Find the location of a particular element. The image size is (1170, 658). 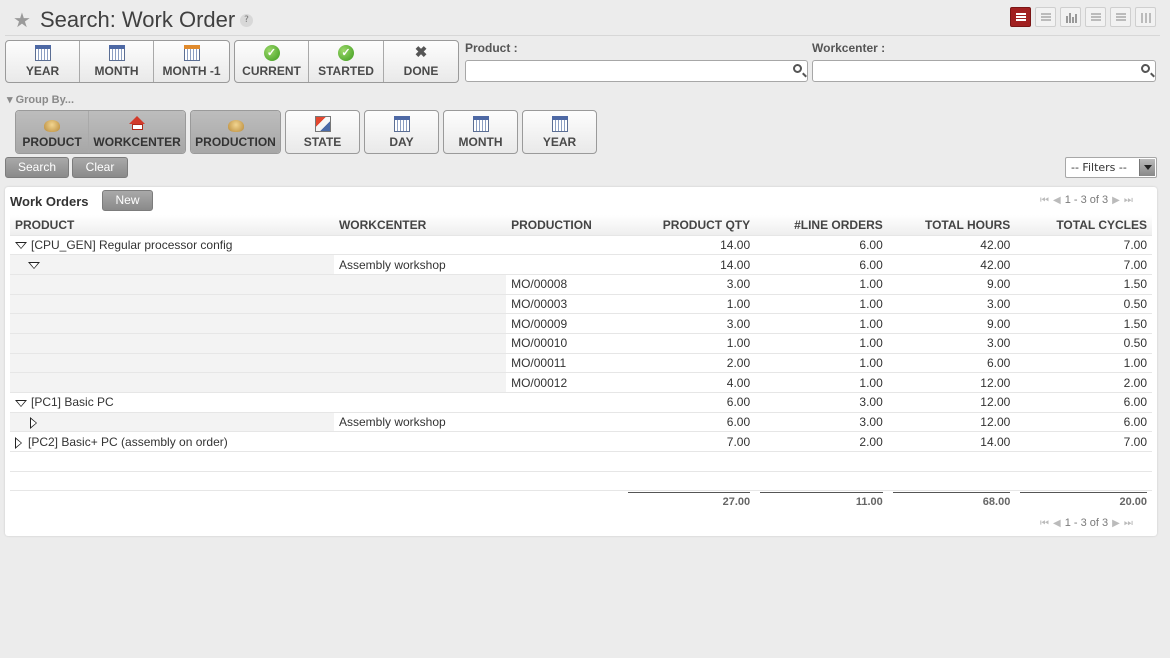

total-hours: 68.00 is located at coordinates (951, 499).